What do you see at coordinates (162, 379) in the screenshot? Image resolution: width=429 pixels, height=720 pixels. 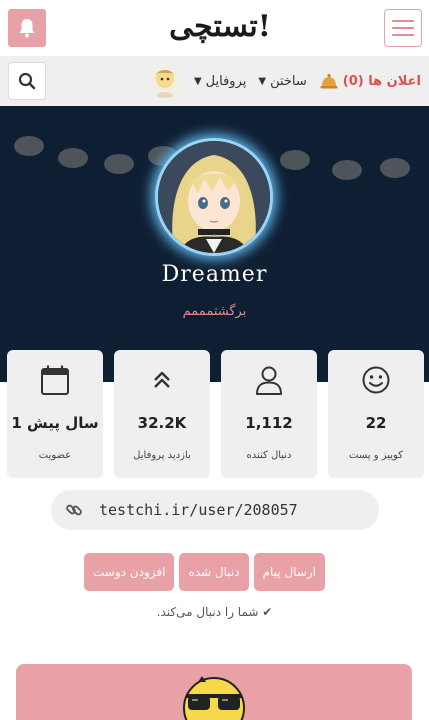 I see `chevrons-up-icon` at bounding box center [162, 379].